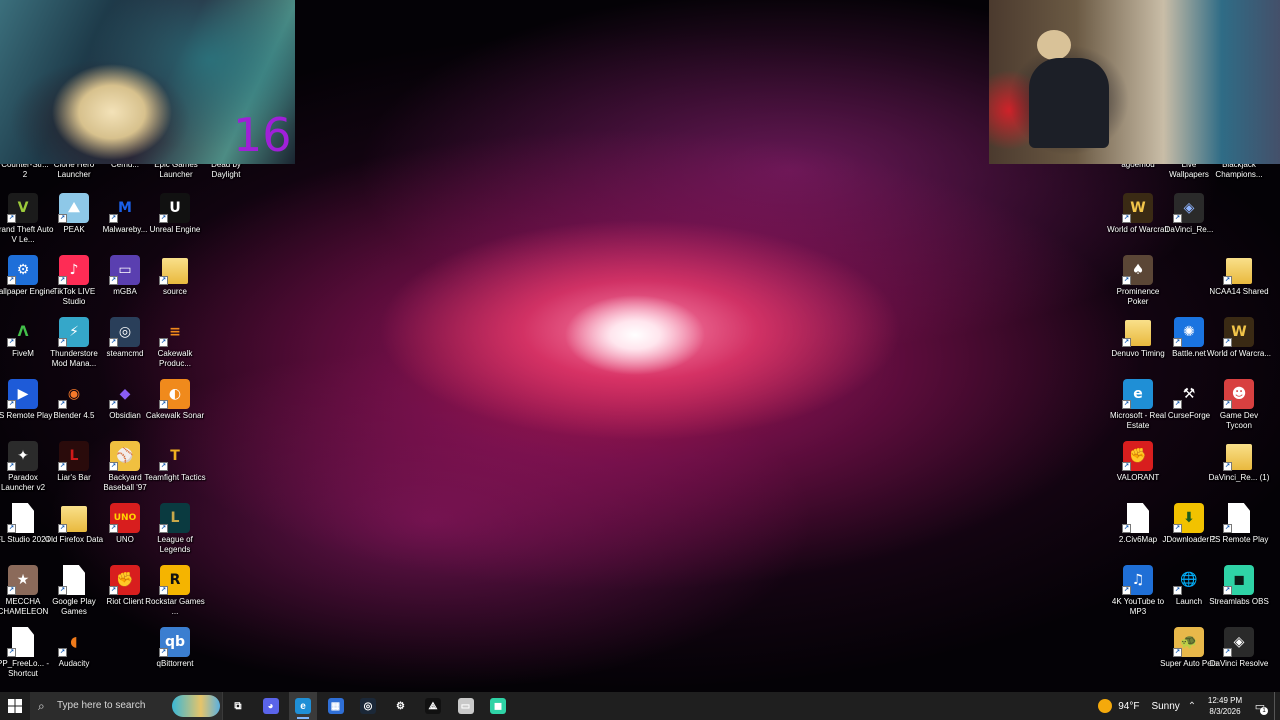 The width and height of the screenshot is (1280, 720). What do you see at coordinates (25, 533) in the screenshot?
I see `desktop-icon-fl-studio: ↗ FL Studio 2024` at bounding box center [25, 533].